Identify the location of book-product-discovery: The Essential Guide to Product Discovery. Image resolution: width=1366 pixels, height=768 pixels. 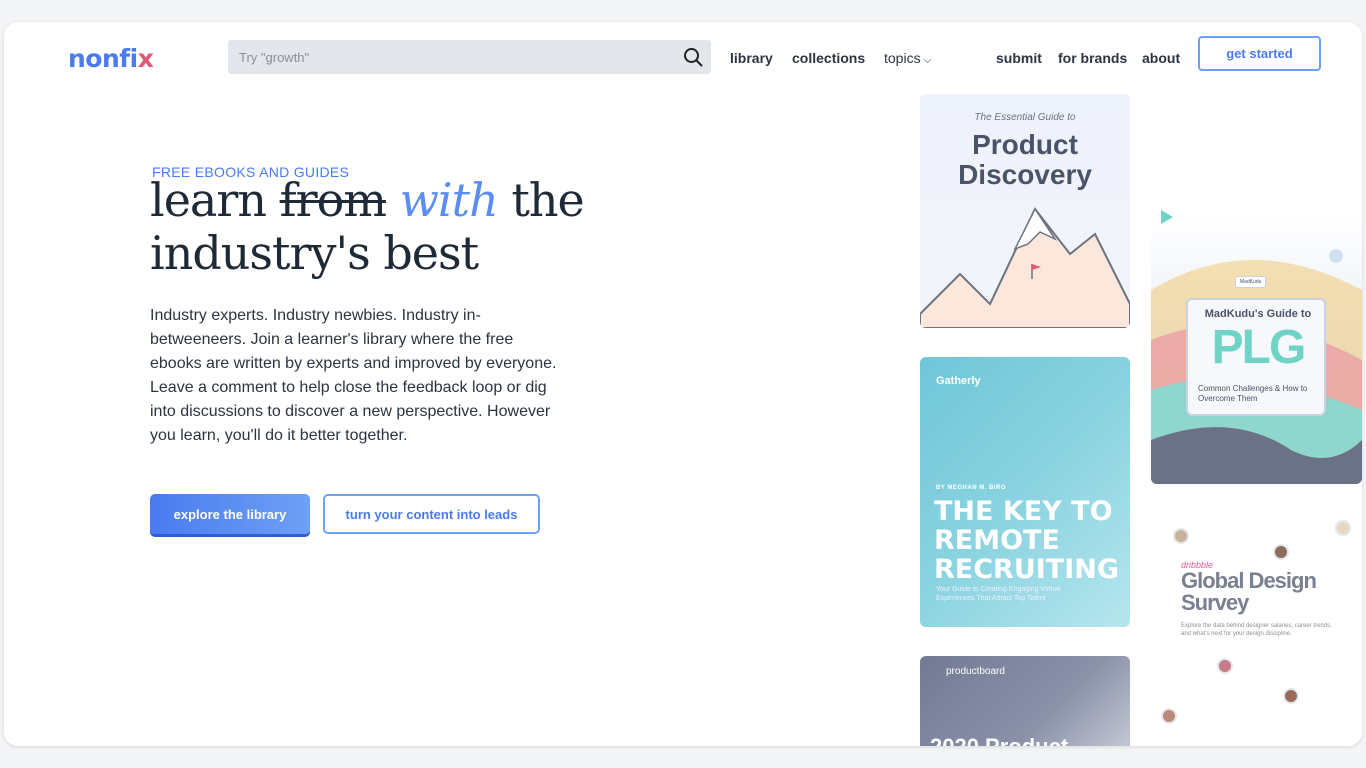
(1025, 211).